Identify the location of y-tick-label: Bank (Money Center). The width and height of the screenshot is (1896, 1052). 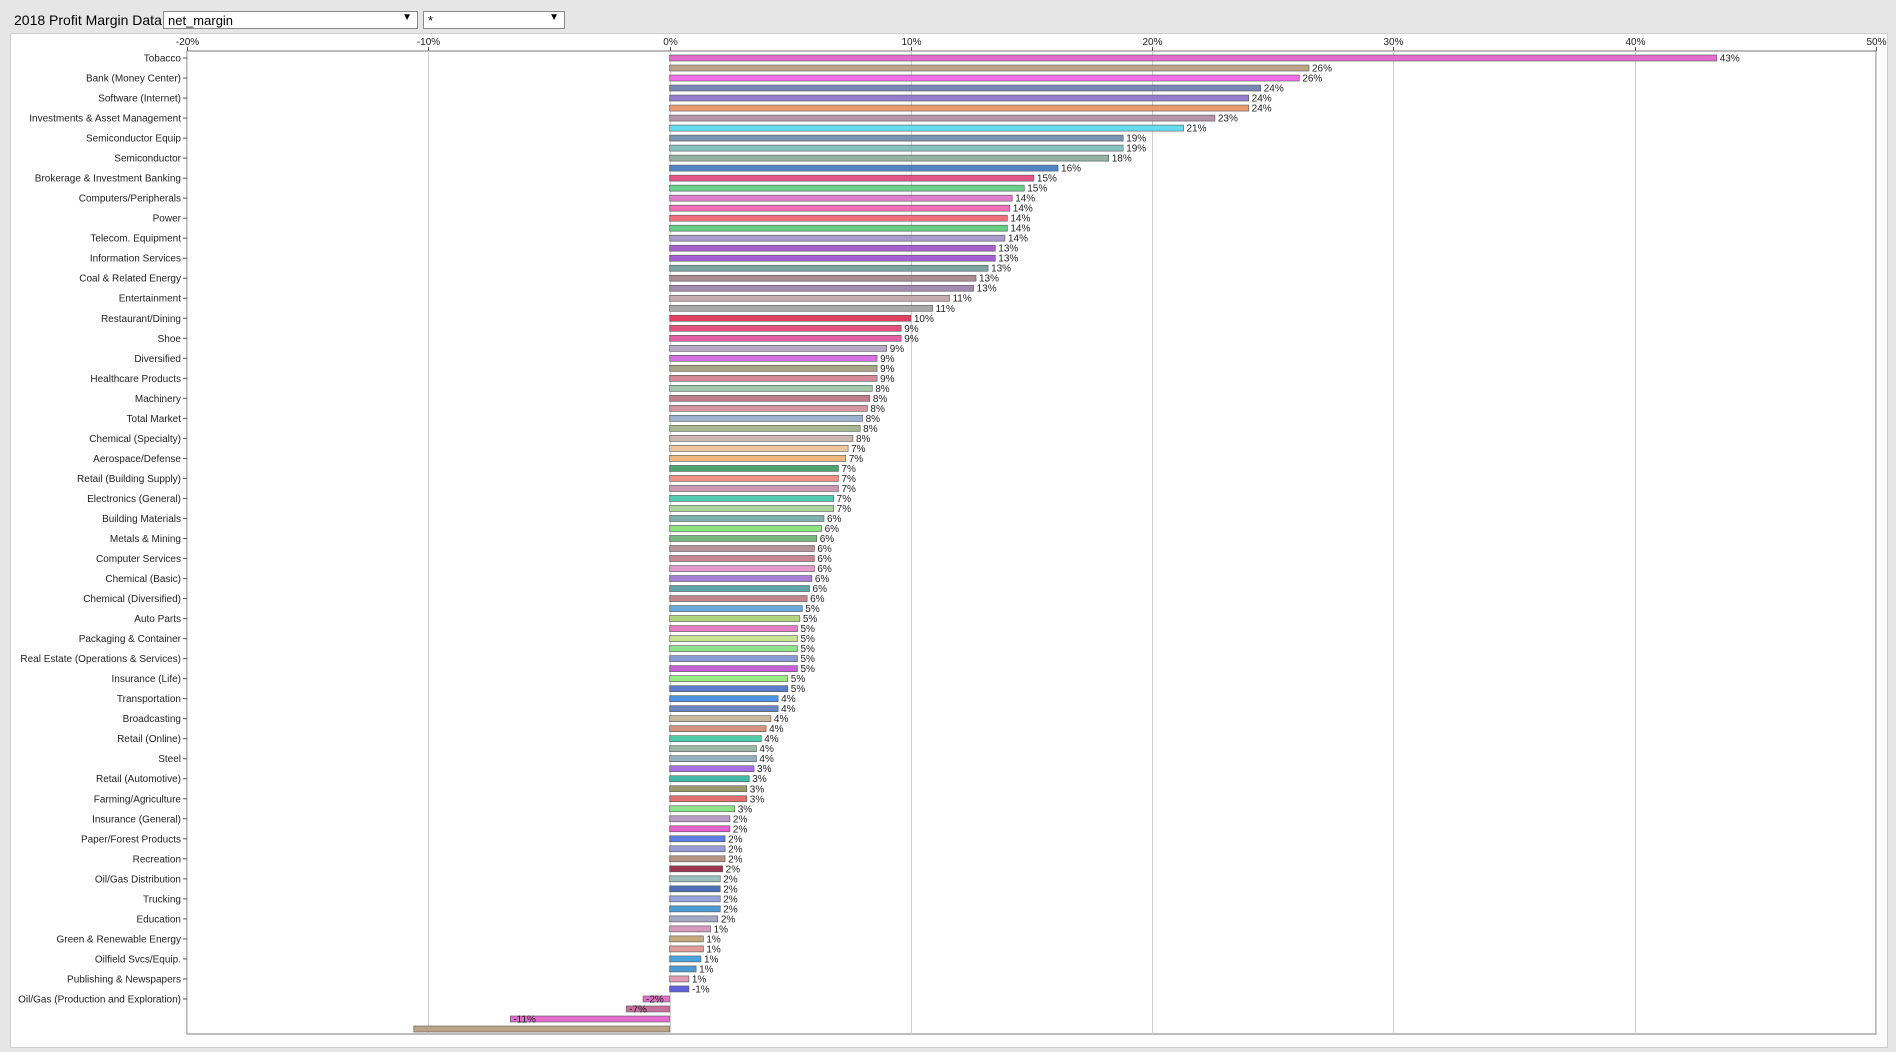
(133, 79).